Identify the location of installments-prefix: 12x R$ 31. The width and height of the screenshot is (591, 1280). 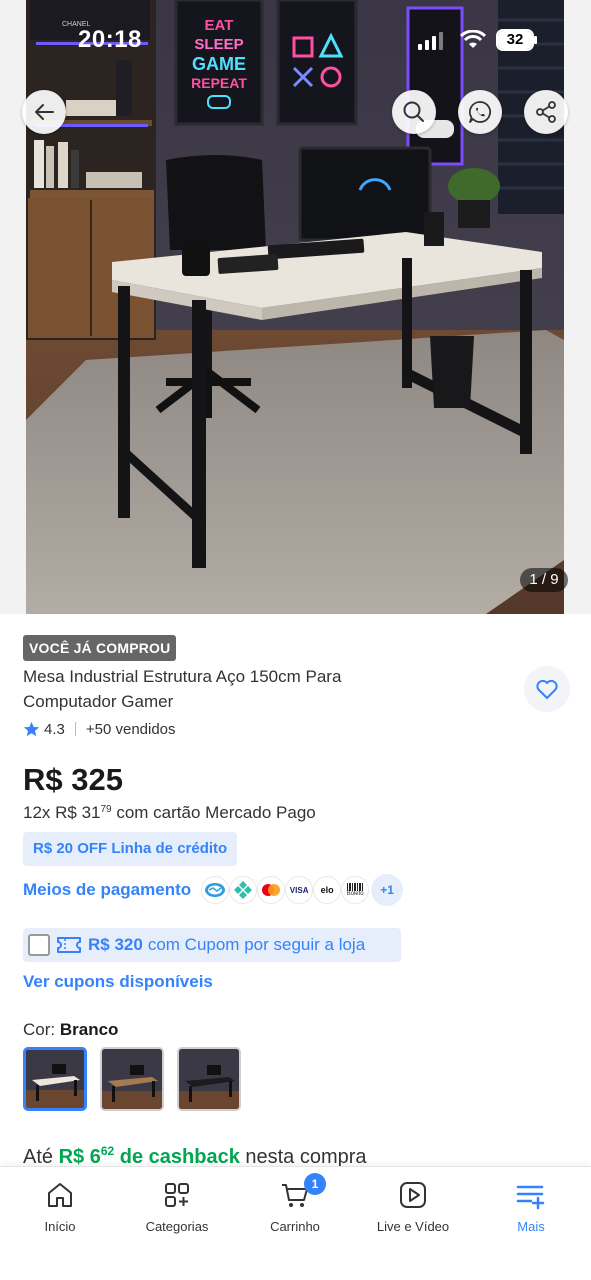
(62, 812).